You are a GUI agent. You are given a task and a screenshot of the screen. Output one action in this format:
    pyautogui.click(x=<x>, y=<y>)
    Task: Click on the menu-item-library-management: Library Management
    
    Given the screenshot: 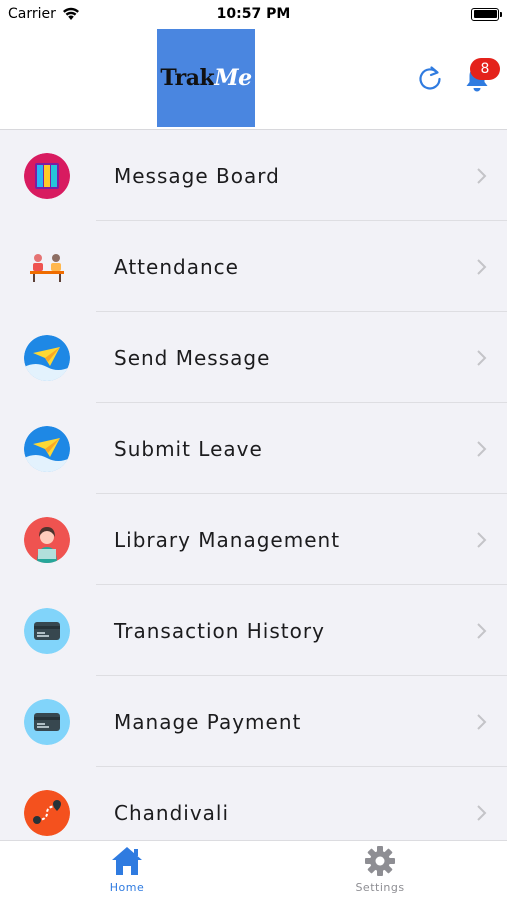 What is the action you would take?
    pyautogui.click(x=253, y=539)
    